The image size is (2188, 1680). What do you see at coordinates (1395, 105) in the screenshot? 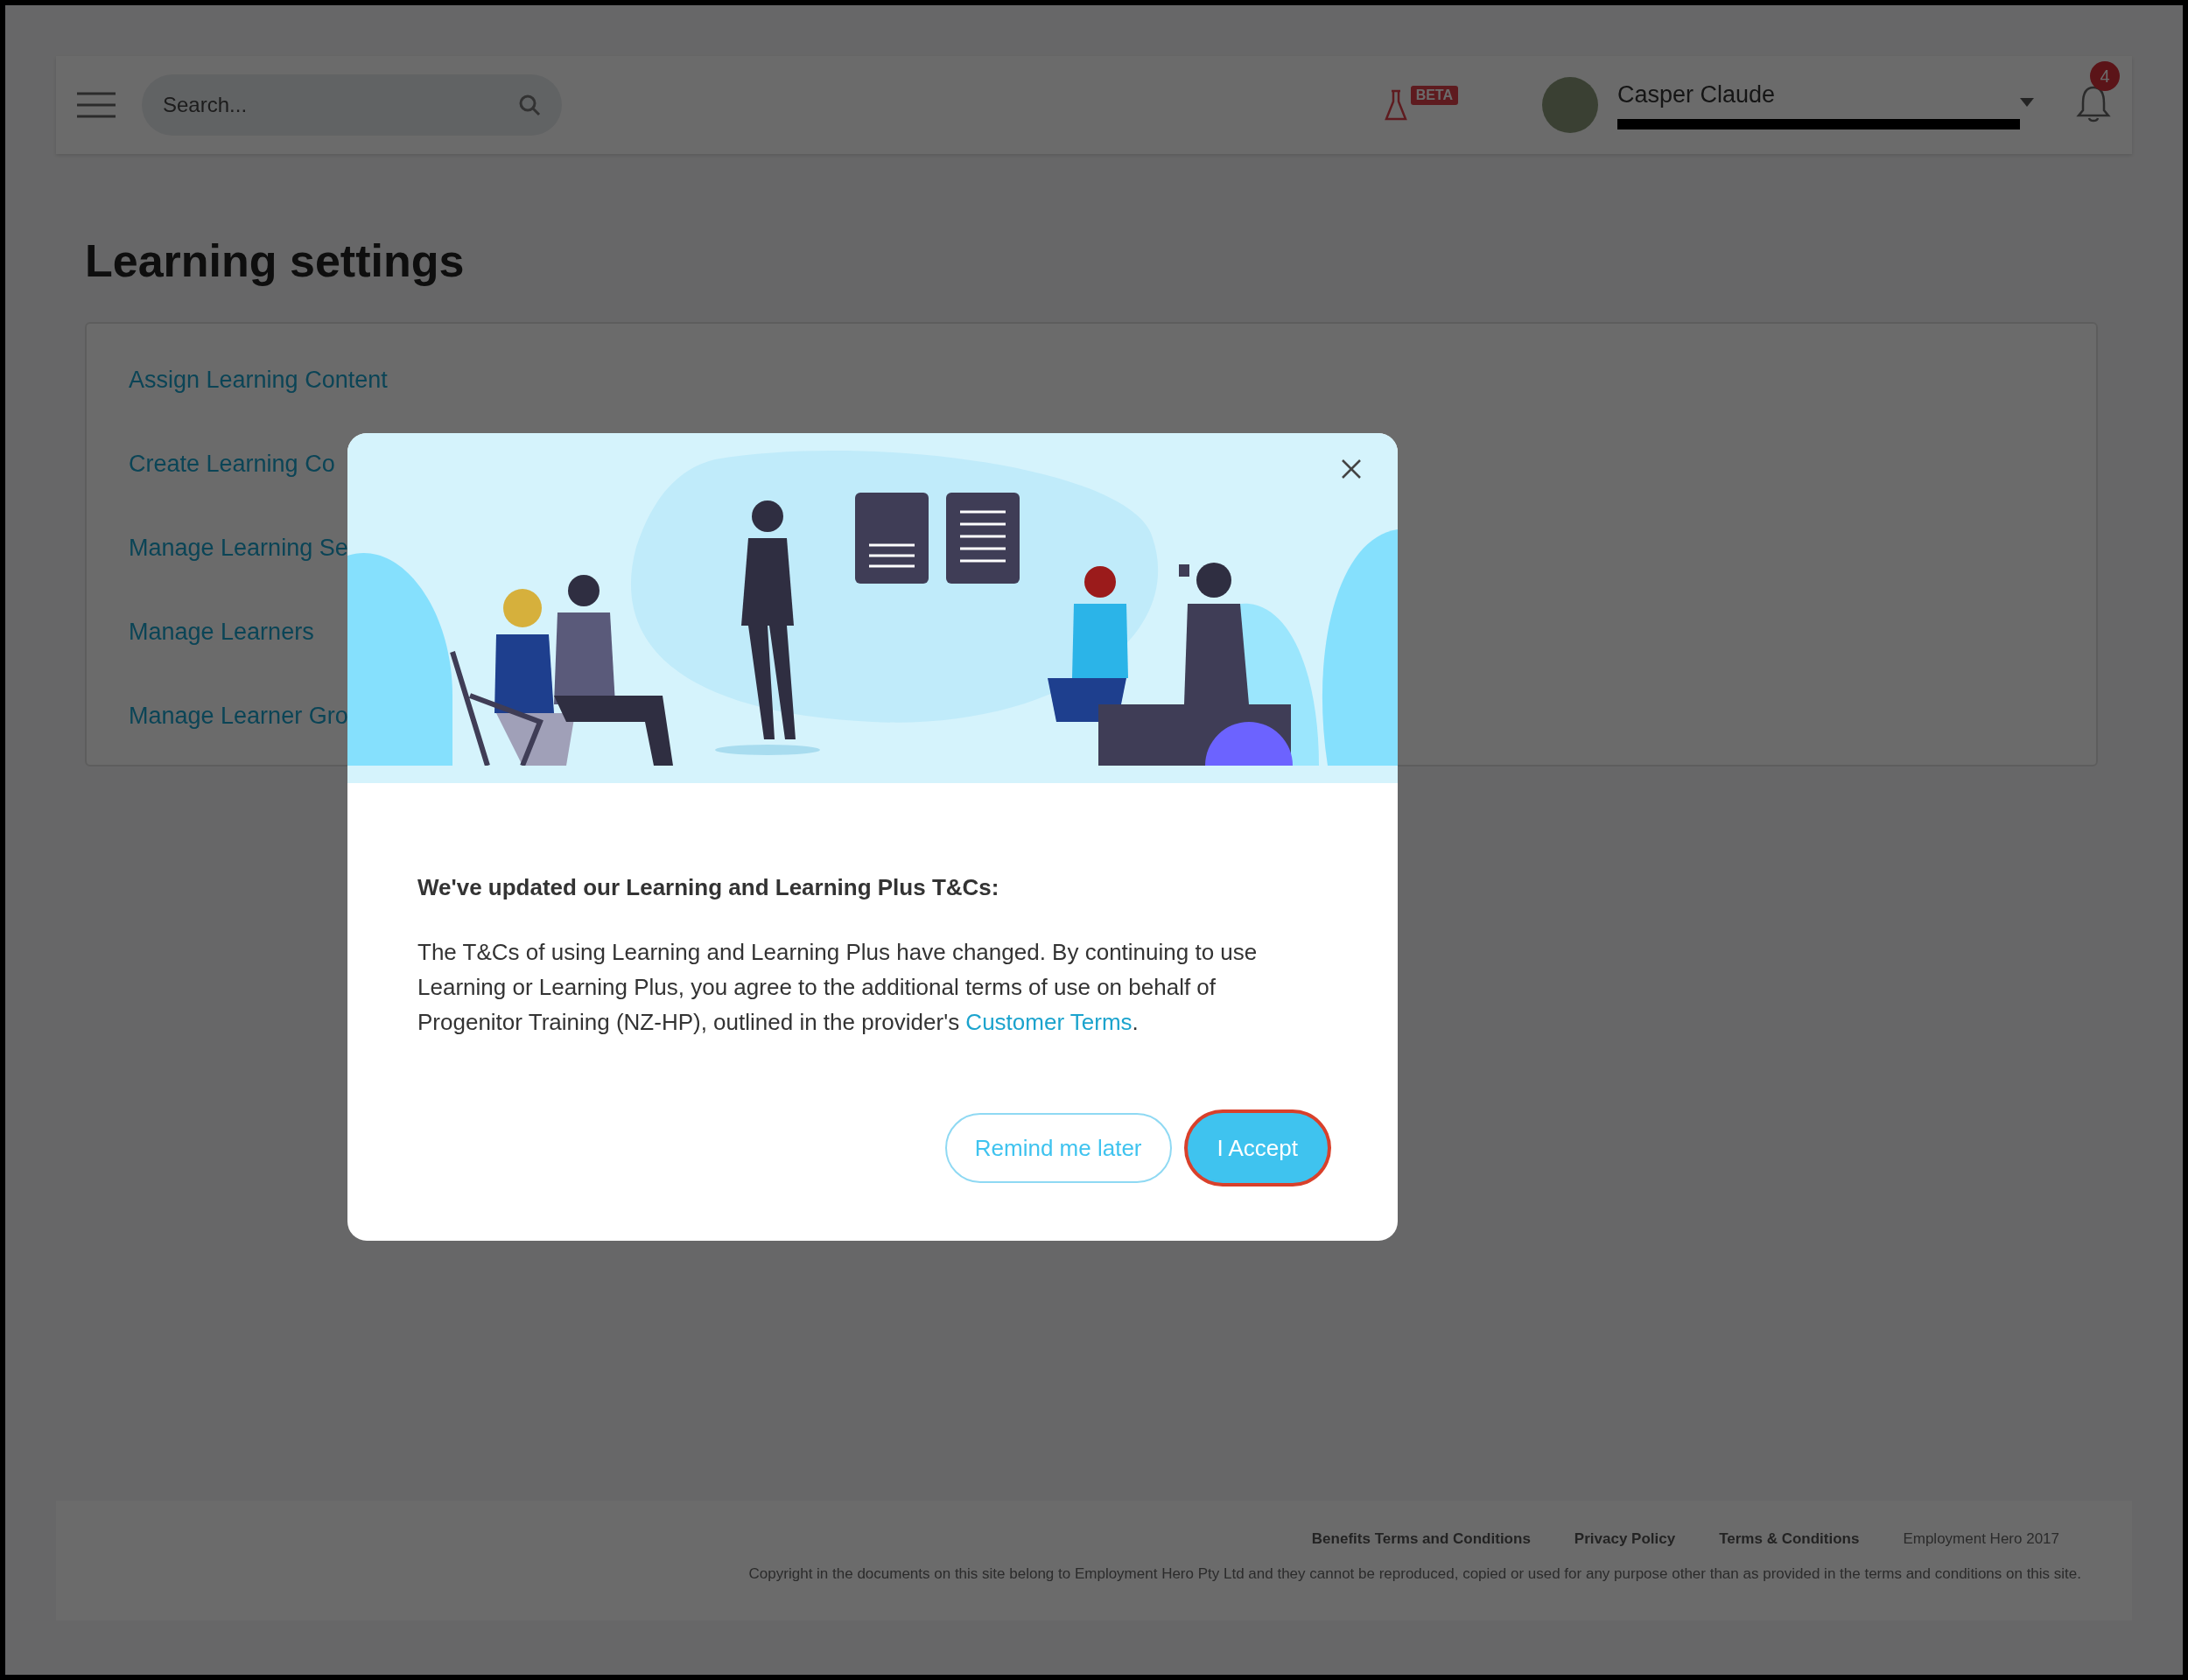
I see `flask-icon` at bounding box center [1395, 105].